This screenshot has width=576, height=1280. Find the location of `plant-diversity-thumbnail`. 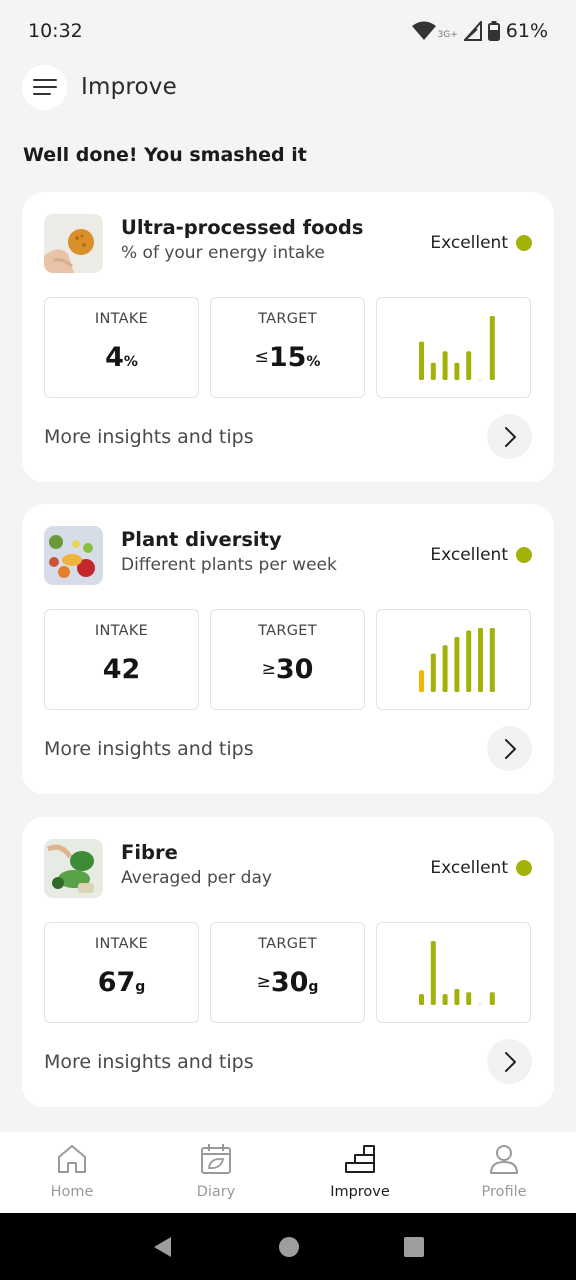

plant-diversity-thumbnail is located at coordinates (73, 555).